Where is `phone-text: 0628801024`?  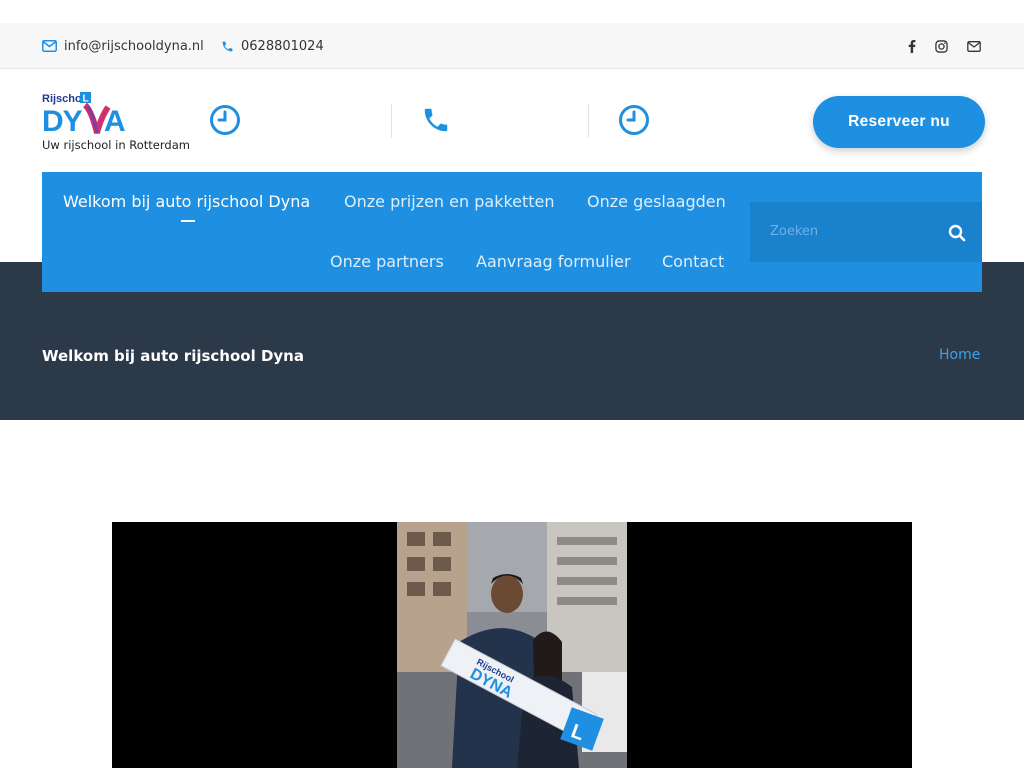 phone-text: 0628801024 is located at coordinates (282, 46).